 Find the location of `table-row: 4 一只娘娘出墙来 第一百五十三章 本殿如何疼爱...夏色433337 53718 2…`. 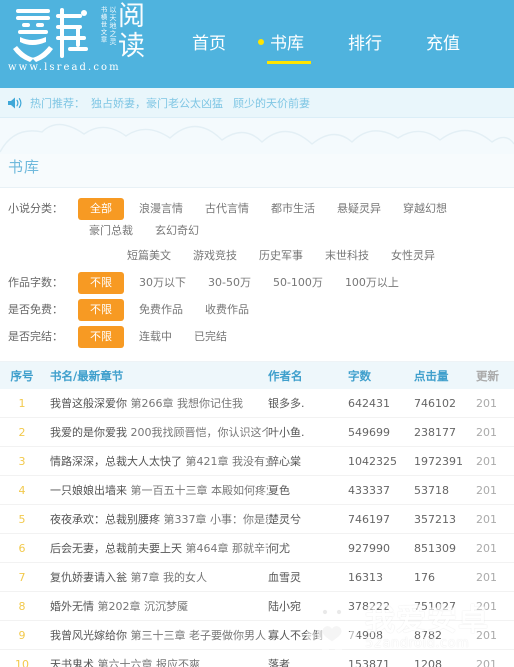

table-row: 4 一只娘娘出墙来 第一百五十三章 本殿如何疼爱...夏色433337 53718 2… is located at coordinates (257, 490).